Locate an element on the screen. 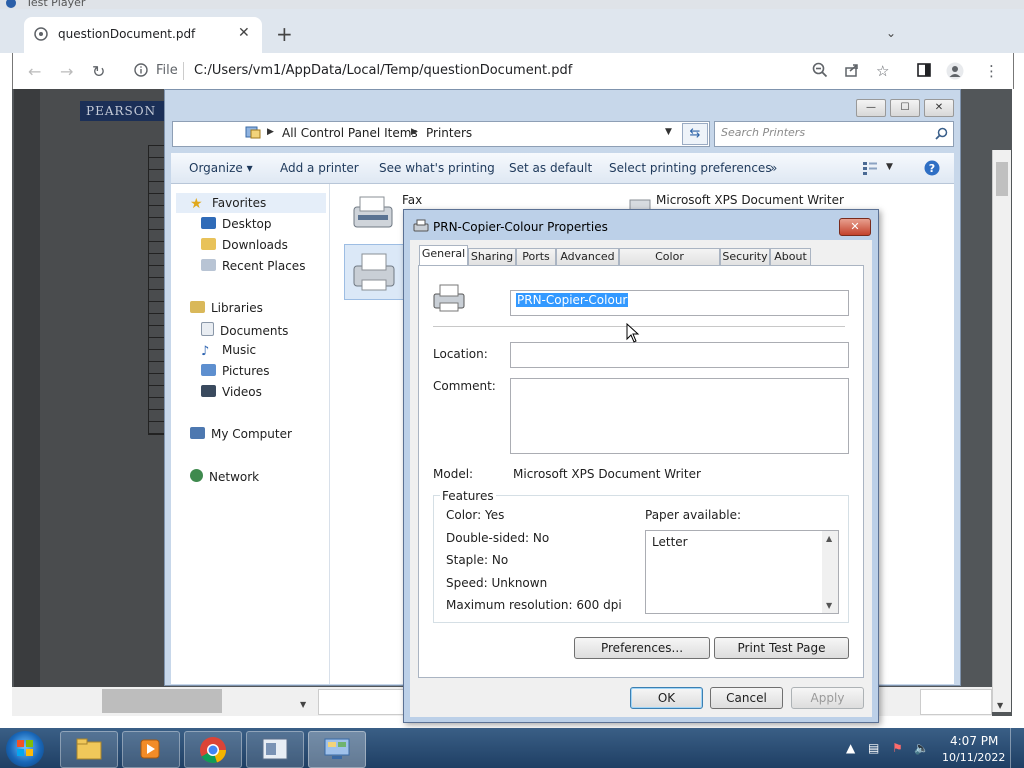 The height and width of the screenshot is (768, 1024). paper-available-list: Letter ▲ ▼ is located at coordinates (742, 572).